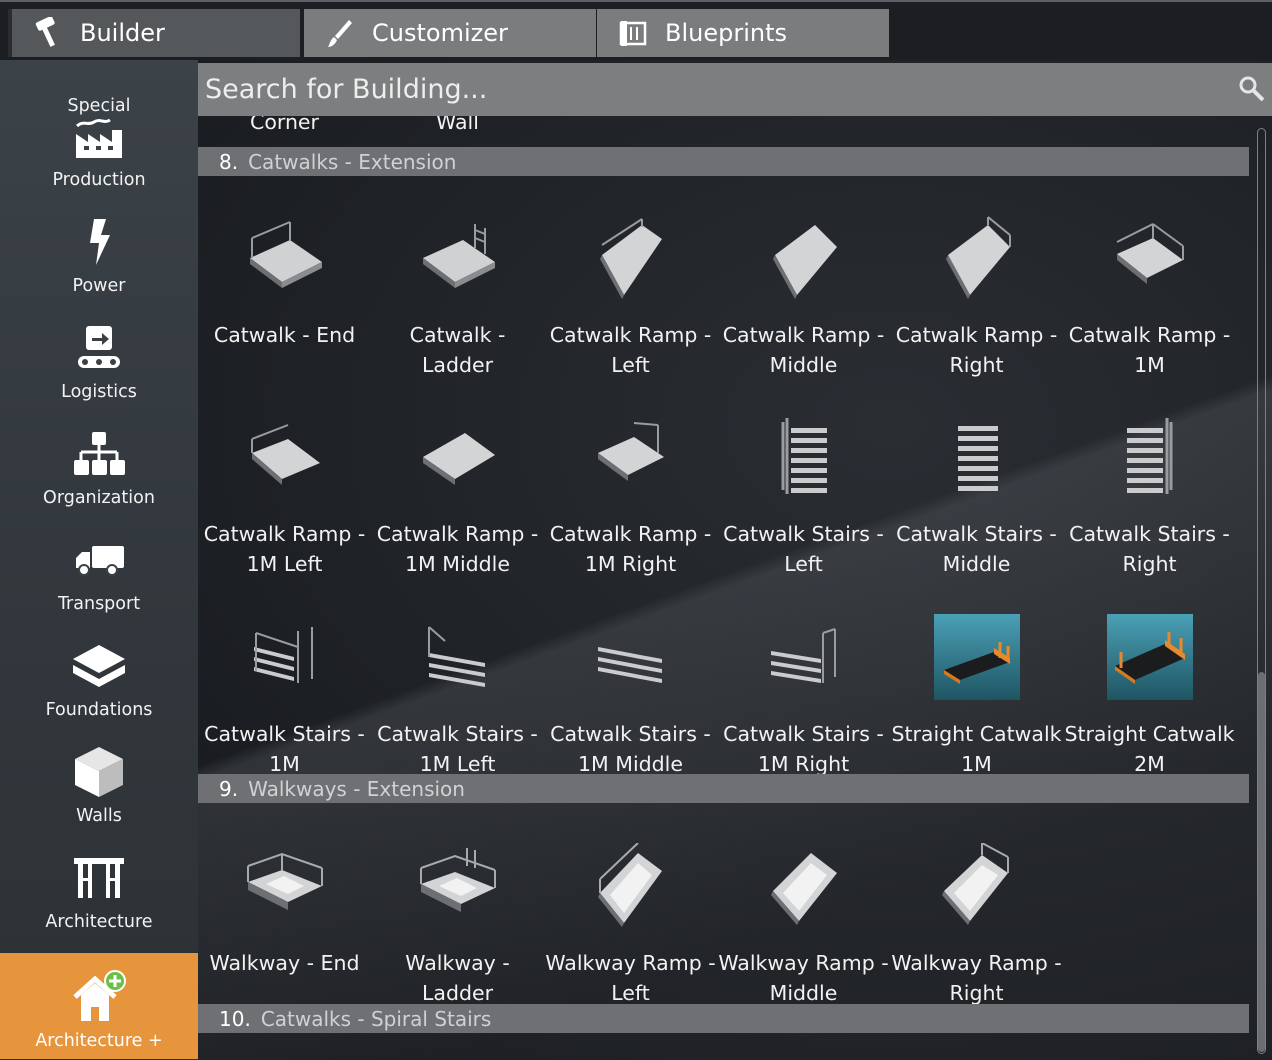 Image resolution: width=1272 pixels, height=1060 pixels. I want to click on building-item: Catwalk Ramp - 1M Left, so click(284, 496).